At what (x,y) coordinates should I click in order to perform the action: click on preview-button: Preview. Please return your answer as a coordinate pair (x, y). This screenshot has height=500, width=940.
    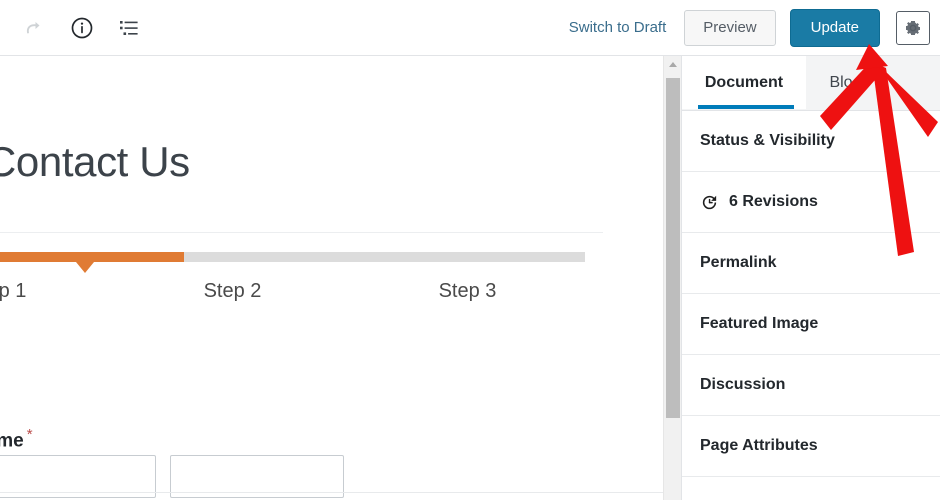
    Looking at the image, I should click on (730, 27).